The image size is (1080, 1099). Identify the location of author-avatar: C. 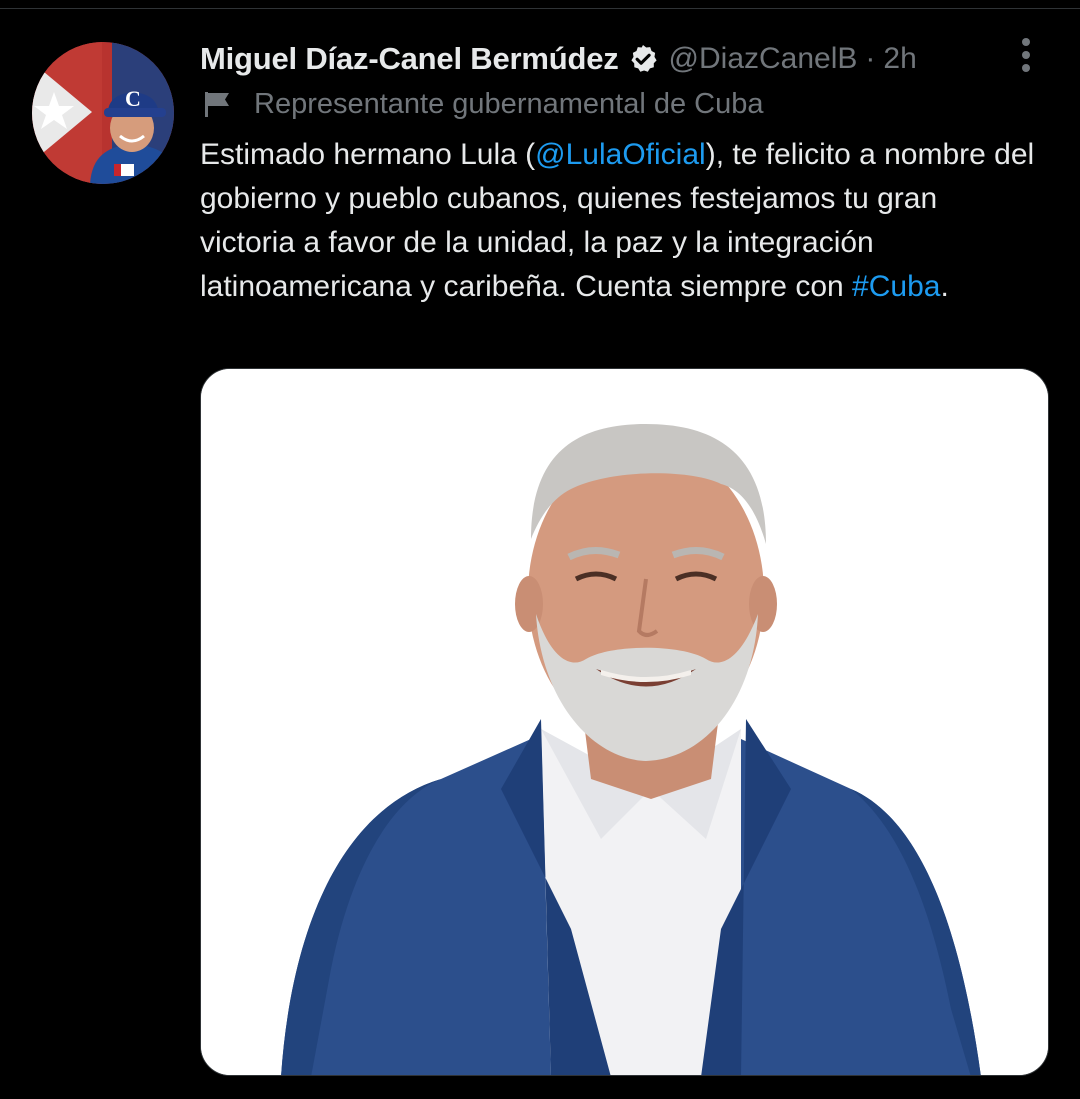
(103, 113).